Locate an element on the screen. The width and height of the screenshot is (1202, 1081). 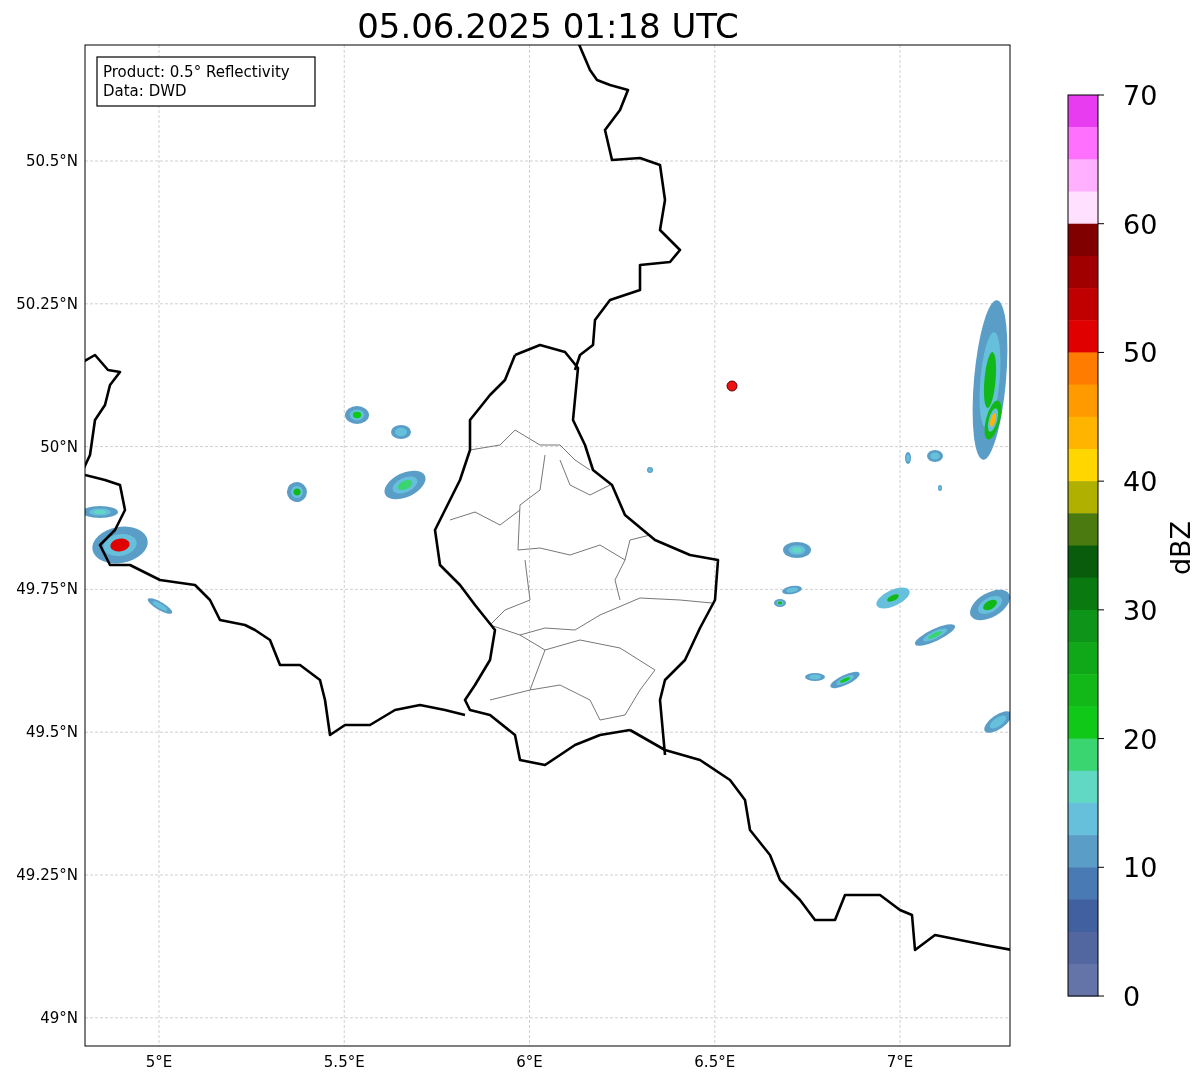
colorbar-tick-label: 30 is located at coordinates (1140, 610).